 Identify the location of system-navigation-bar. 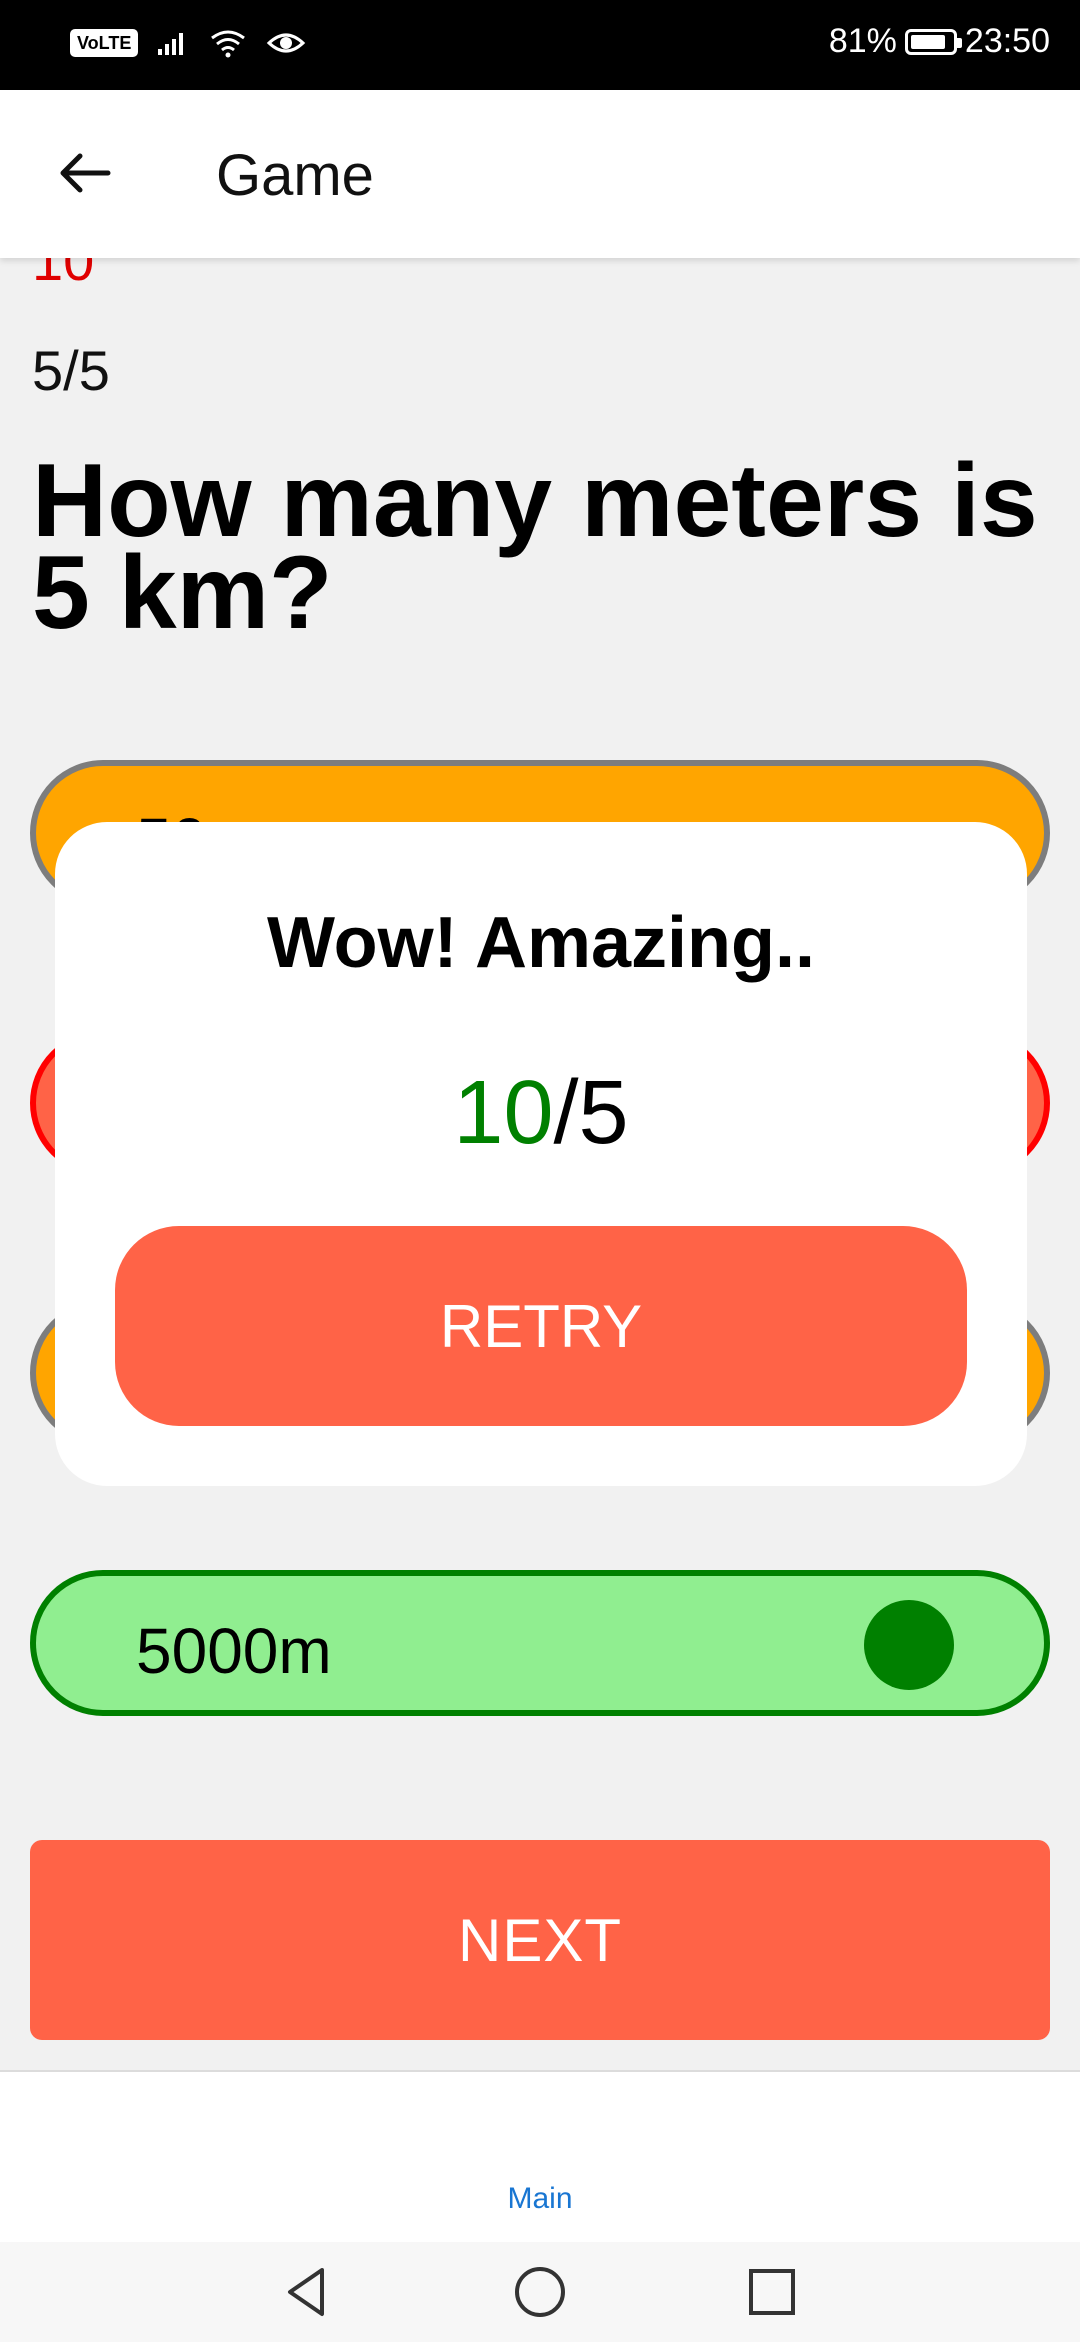
(540, 2292).